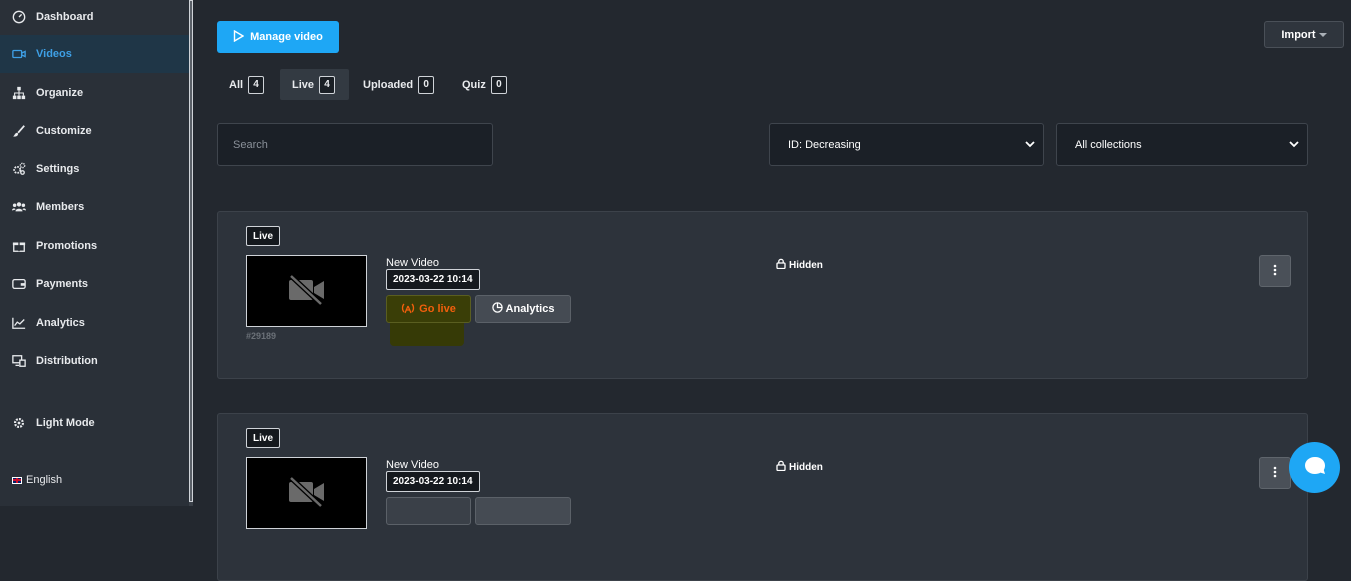 Image resolution: width=1351 pixels, height=581 pixels. What do you see at coordinates (19, 361) in the screenshot?
I see `distribution-icon` at bounding box center [19, 361].